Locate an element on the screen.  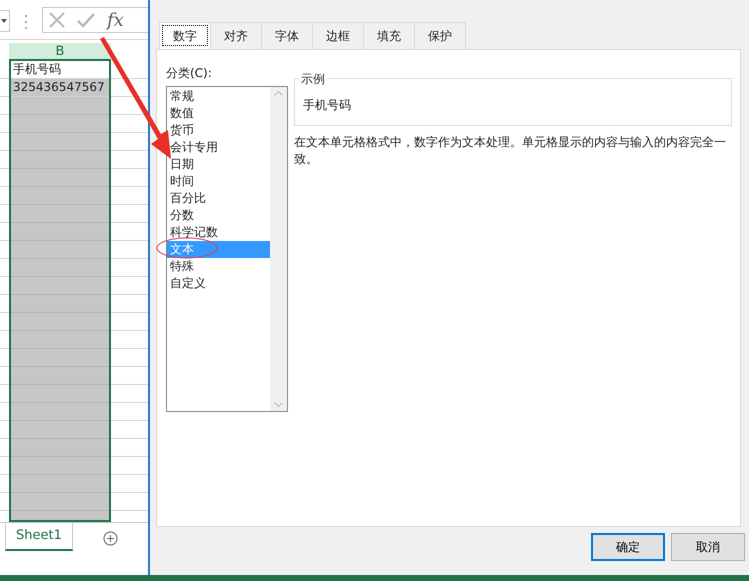
category-item: 科学记数 is located at coordinates (218, 232).